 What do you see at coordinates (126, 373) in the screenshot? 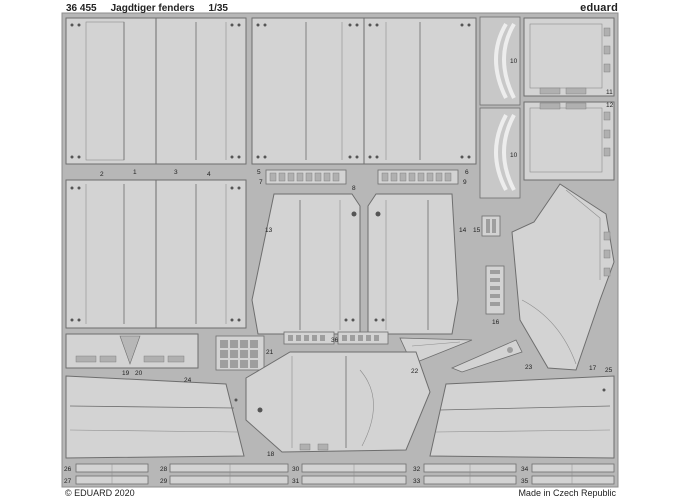
I see `part-number-19: 19` at bounding box center [126, 373].